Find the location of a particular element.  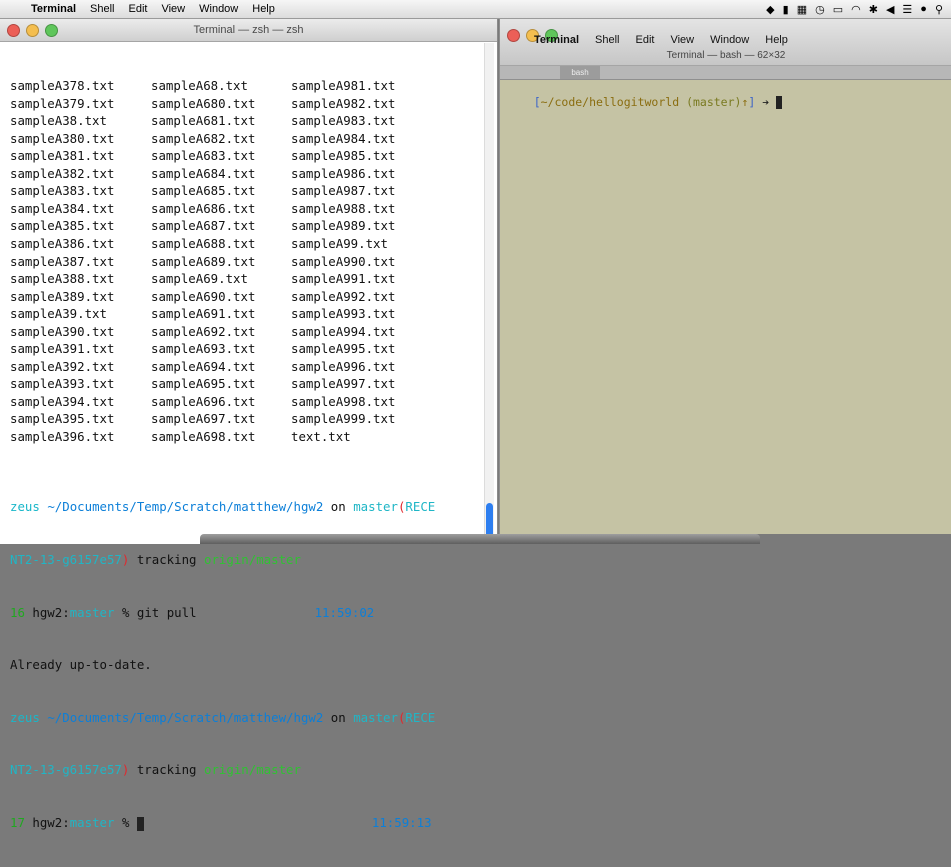

file-name: sampleA985.txt is located at coordinates (343, 156).